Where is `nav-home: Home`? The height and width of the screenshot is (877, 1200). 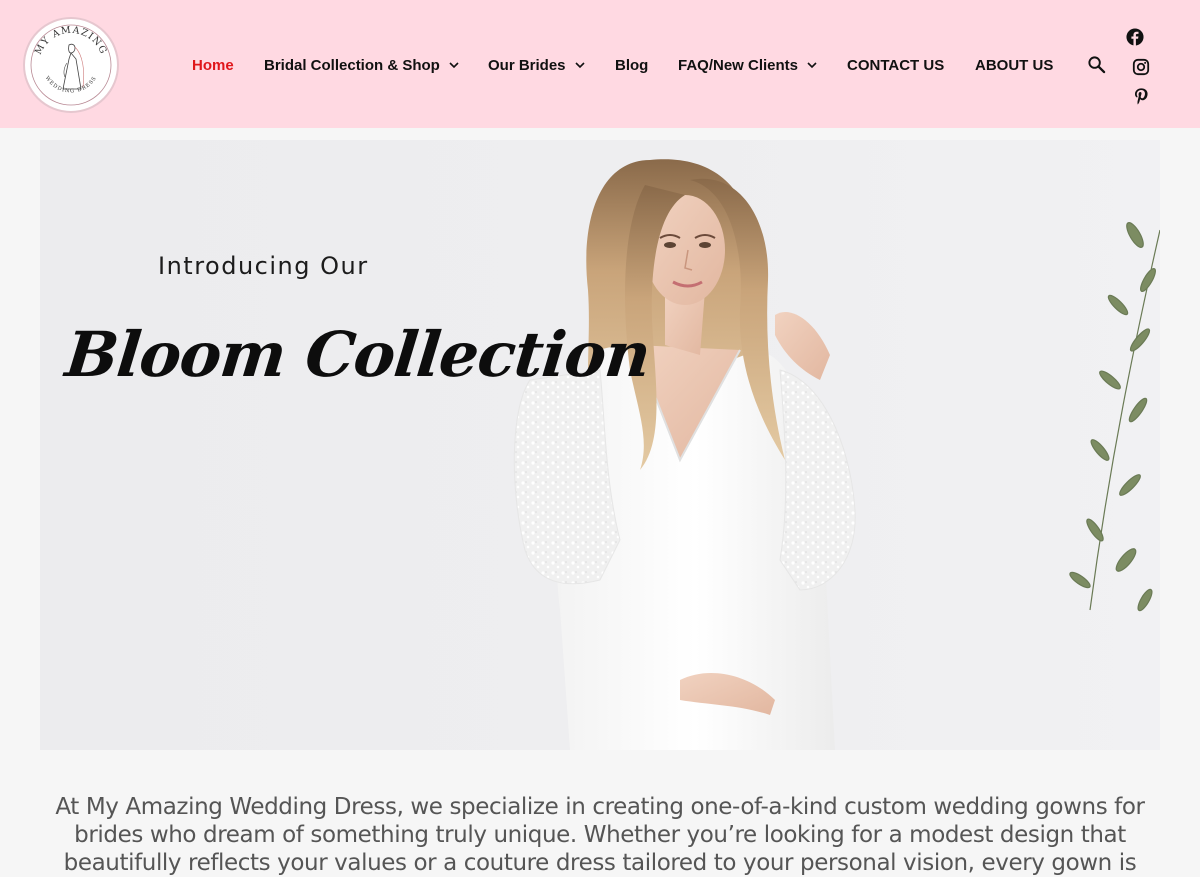 nav-home: Home is located at coordinates (213, 65).